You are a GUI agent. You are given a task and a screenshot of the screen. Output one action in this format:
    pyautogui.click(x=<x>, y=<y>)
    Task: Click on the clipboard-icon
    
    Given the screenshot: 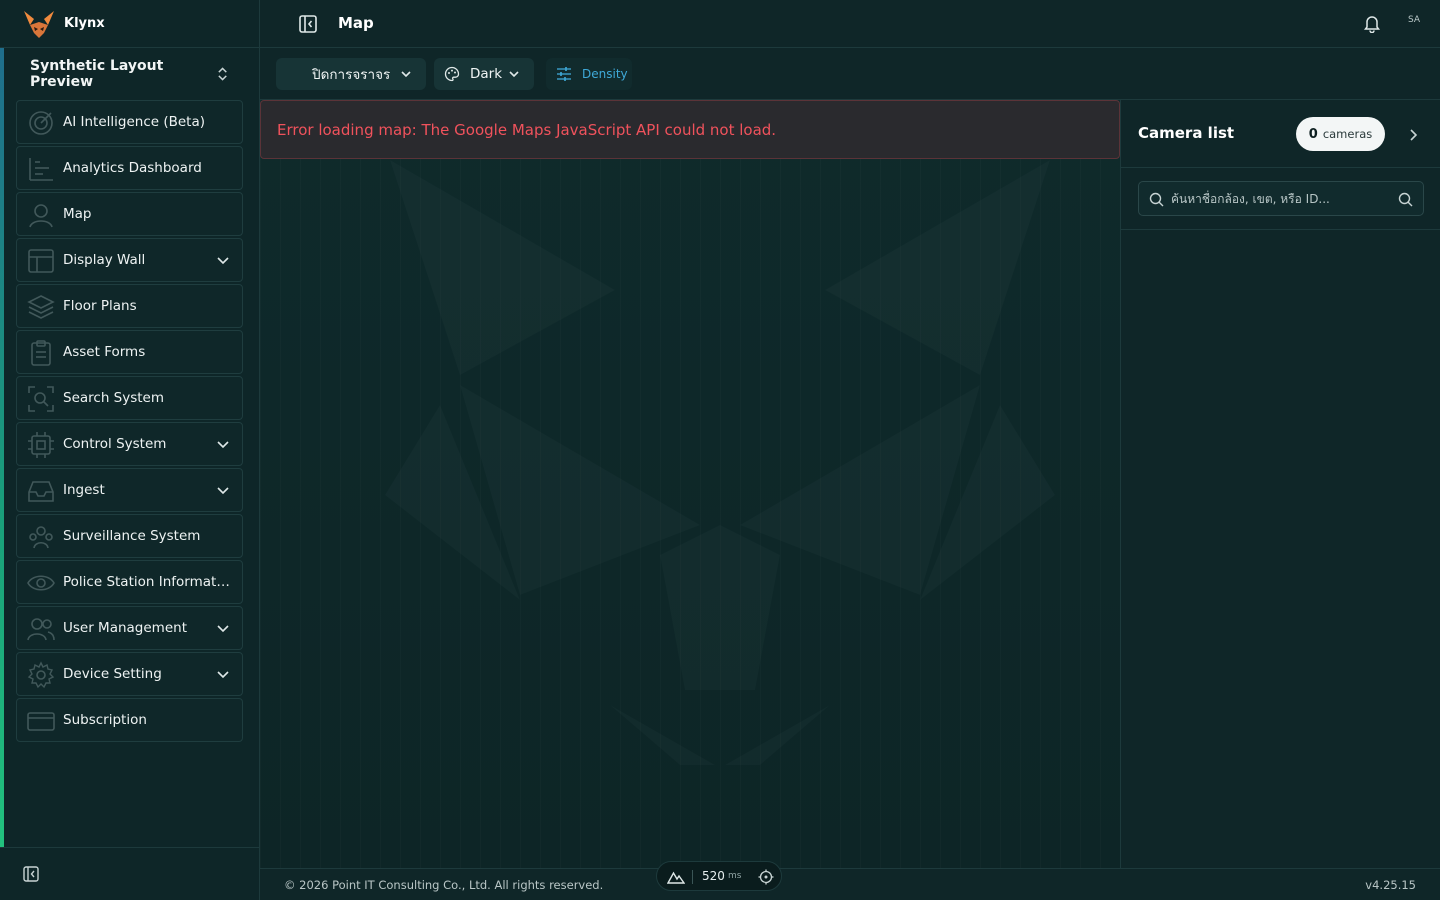 What is the action you would take?
    pyautogui.click(x=41, y=353)
    